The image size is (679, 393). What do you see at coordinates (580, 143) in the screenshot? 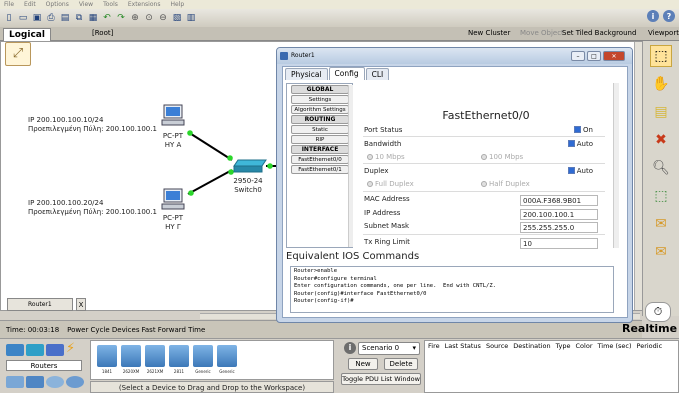
I see `bandwidth-auto-checkbox: Auto` at bounding box center [580, 143].